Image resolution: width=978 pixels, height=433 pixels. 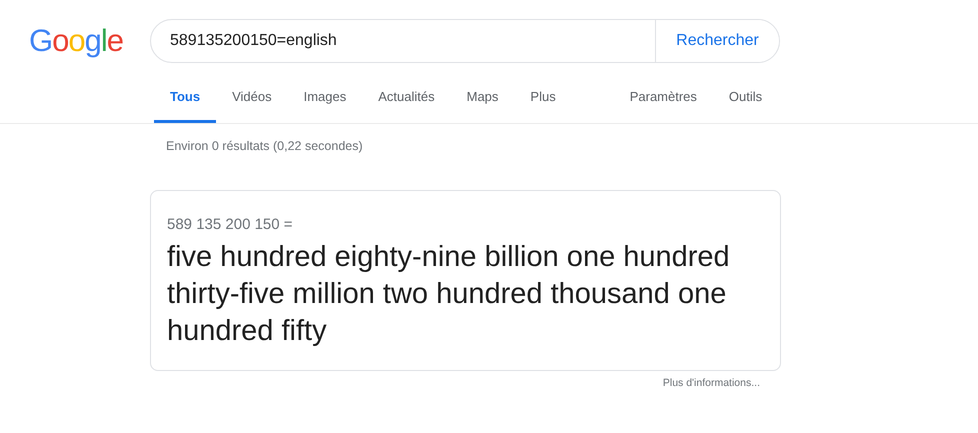 What do you see at coordinates (406, 104) in the screenshot?
I see `tab: Actualités` at bounding box center [406, 104].